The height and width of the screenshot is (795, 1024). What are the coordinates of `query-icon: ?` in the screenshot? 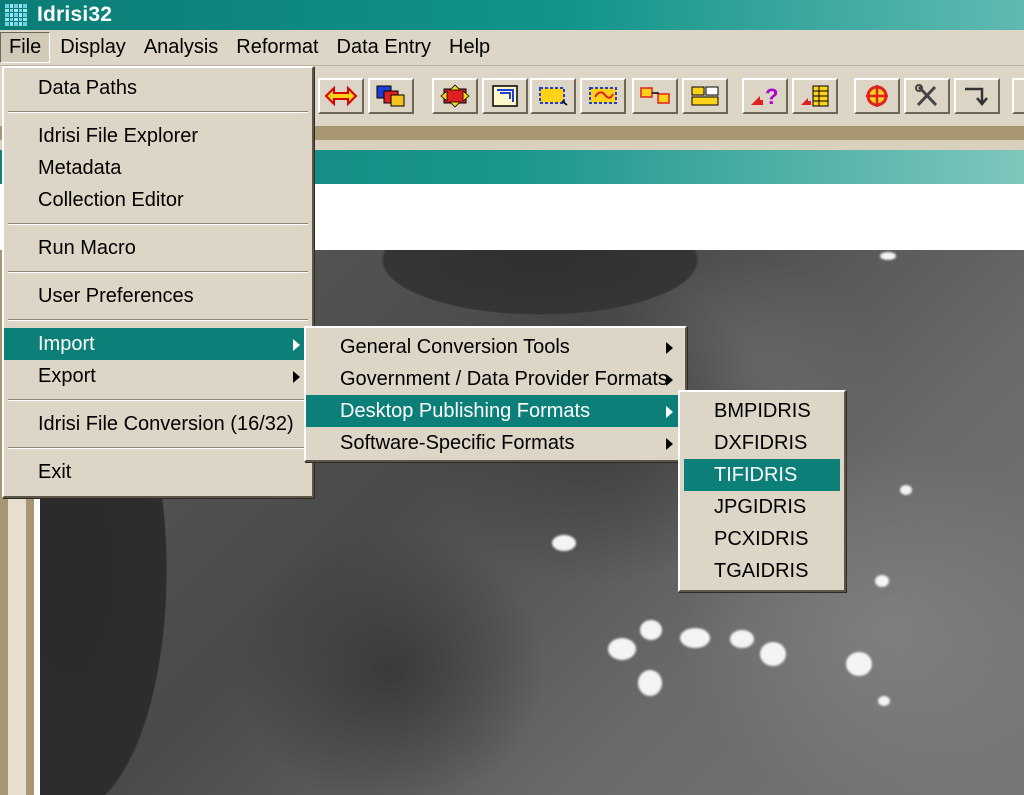 It's located at (764, 96).